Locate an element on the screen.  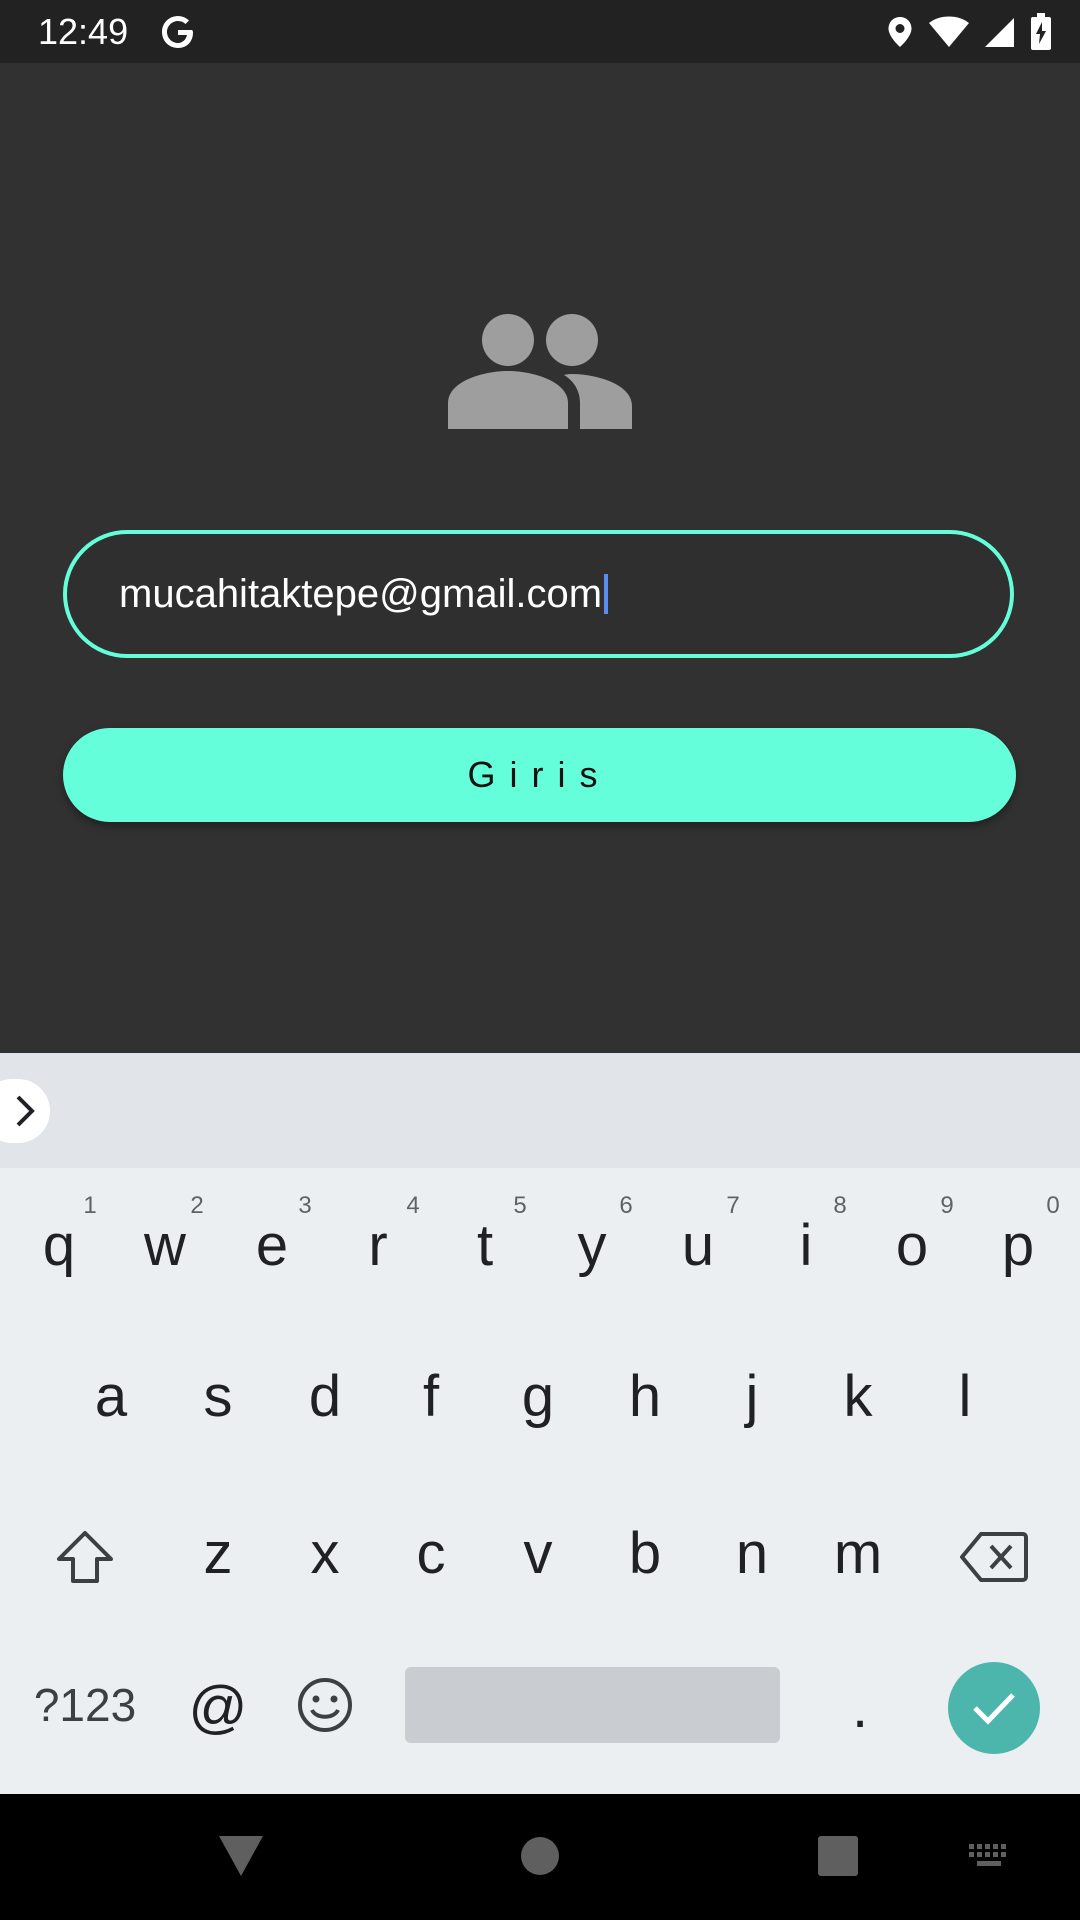
hint-0: 0 is located at coordinates (1053, 1205).